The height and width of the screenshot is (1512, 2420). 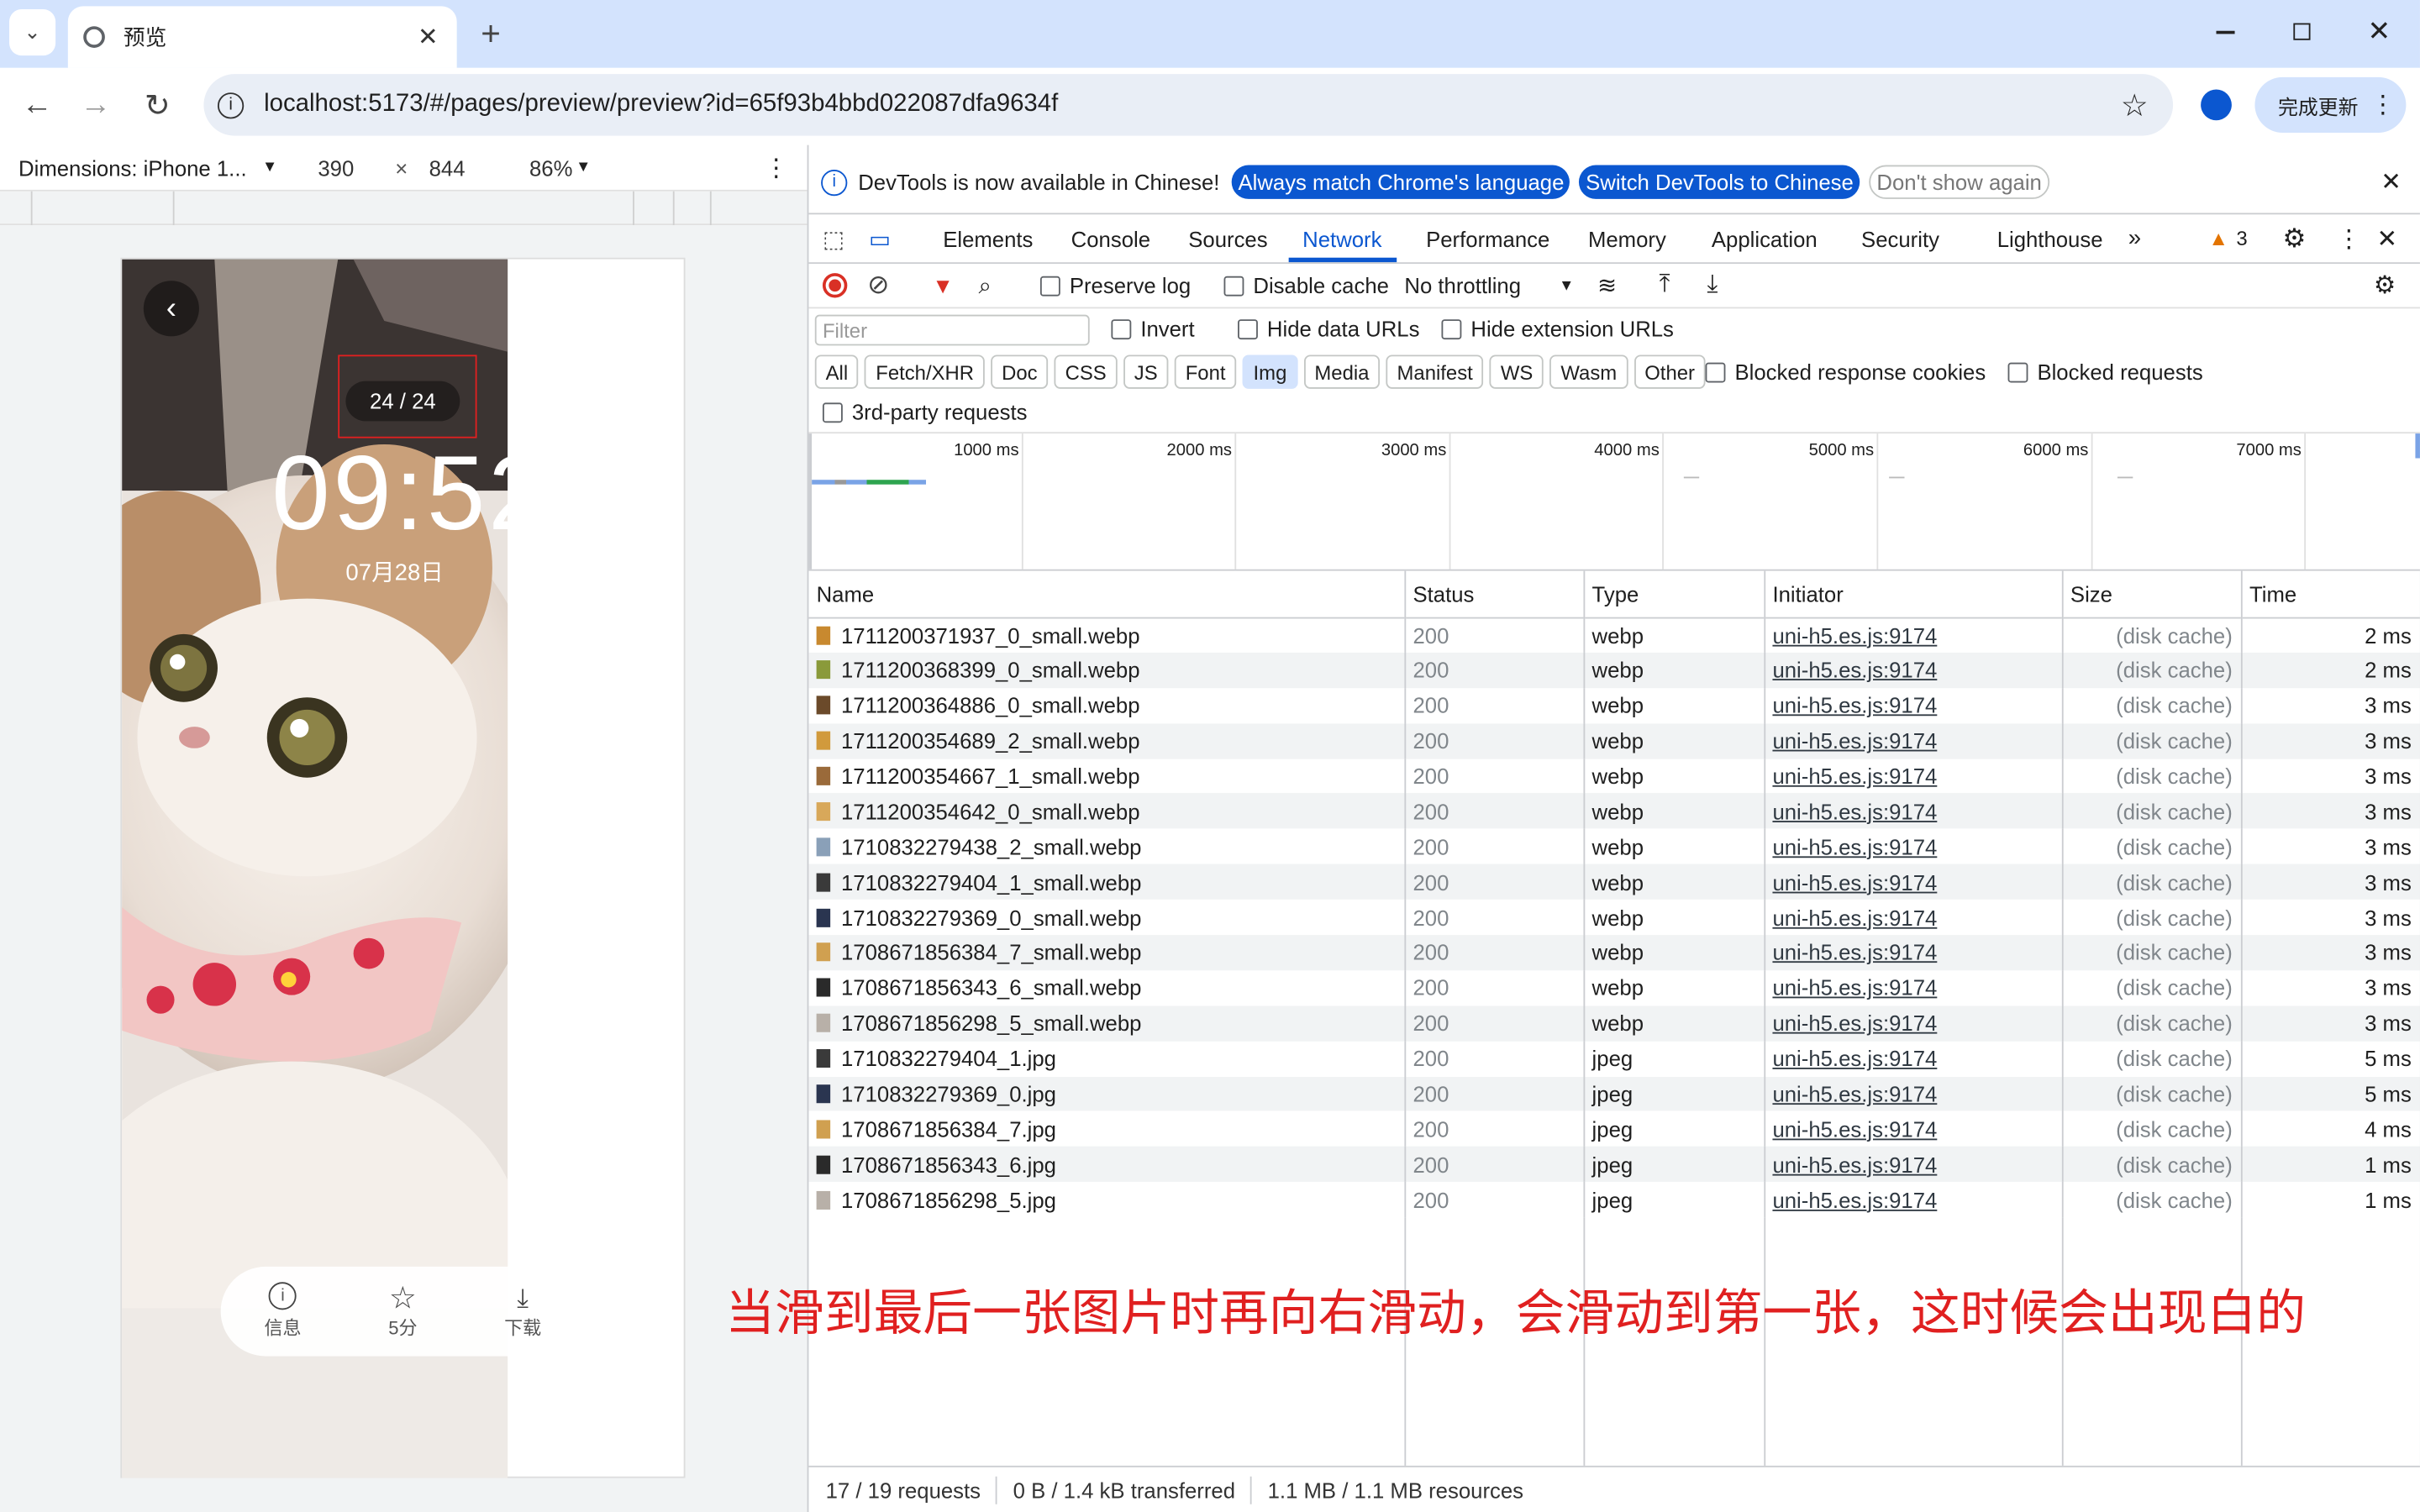 I want to click on tab-sources: Sources, so click(x=1227, y=238).